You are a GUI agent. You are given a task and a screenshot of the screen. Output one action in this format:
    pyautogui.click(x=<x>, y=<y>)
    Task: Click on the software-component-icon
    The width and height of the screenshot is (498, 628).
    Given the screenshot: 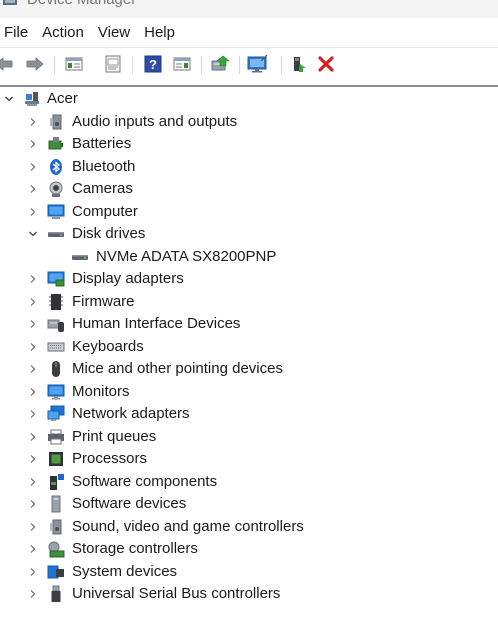 What is the action you would take?
    pyautogui.click(x=56, y=482)
    